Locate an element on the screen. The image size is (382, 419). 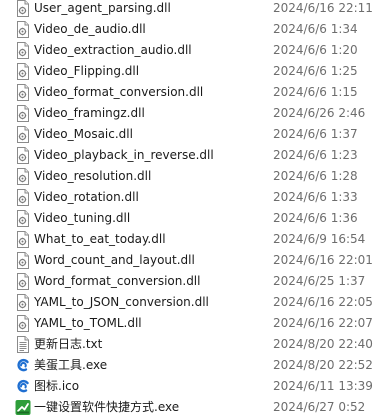
file-modified-date: 2024/6/6 1:15 is located at coordinates (315, 92).